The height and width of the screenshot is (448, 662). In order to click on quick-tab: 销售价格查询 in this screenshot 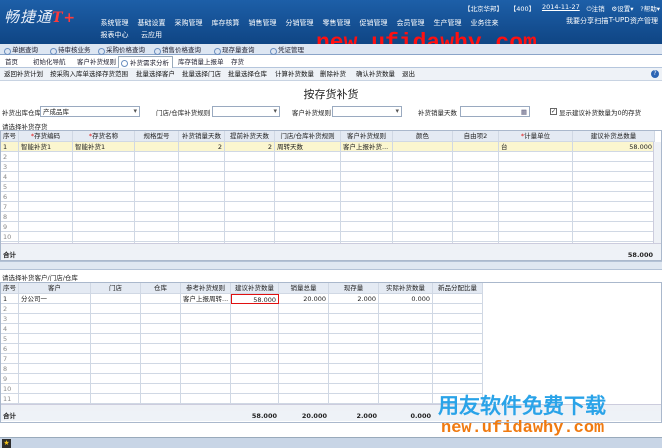, I will do `click(176, 50)`.